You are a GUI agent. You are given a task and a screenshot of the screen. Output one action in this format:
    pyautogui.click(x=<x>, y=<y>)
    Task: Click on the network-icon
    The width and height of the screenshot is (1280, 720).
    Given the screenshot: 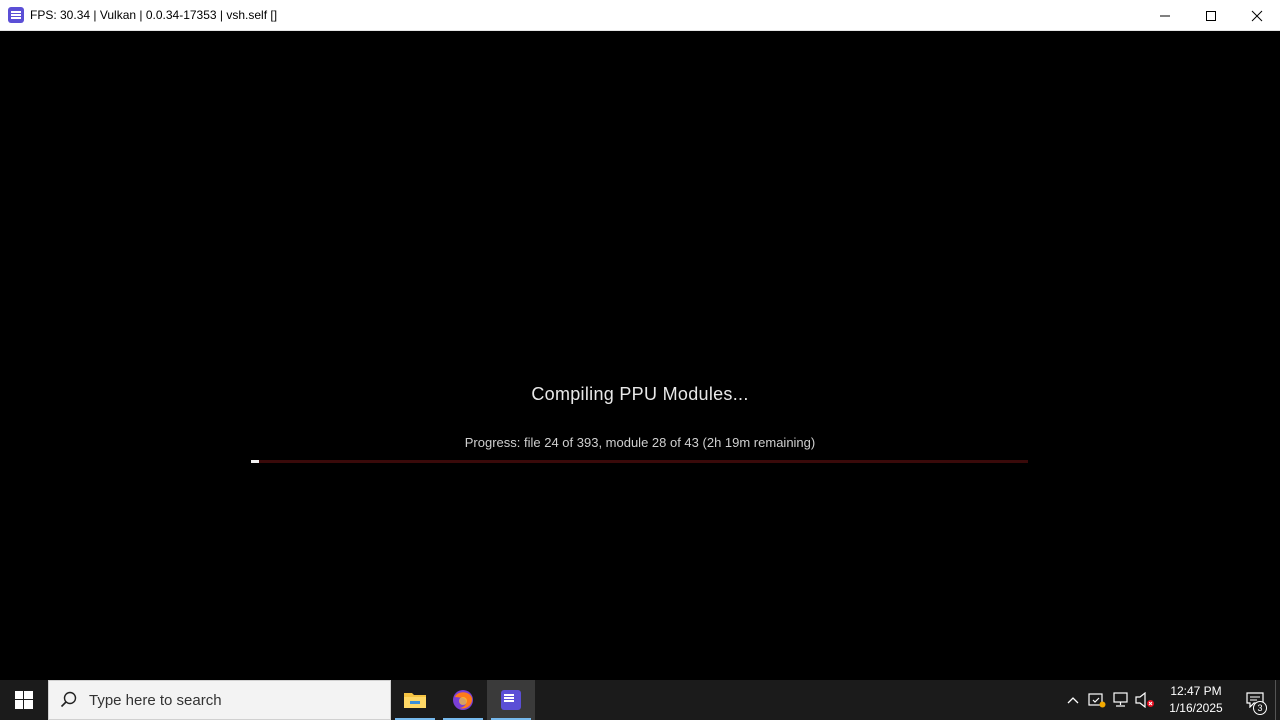 What is the action you would take?
    pyautogui.click(x=1120, y=699)
    